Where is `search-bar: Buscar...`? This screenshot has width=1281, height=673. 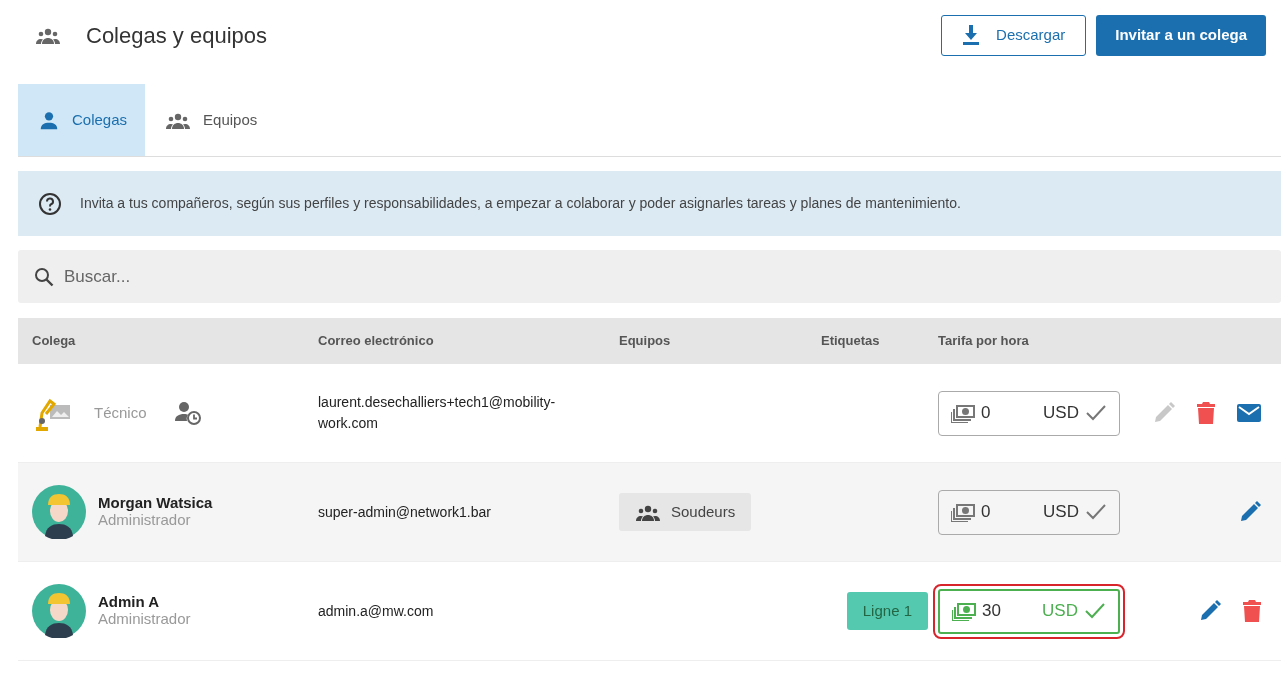
search-bar: Buscar... is located at coordinates (649, 276).